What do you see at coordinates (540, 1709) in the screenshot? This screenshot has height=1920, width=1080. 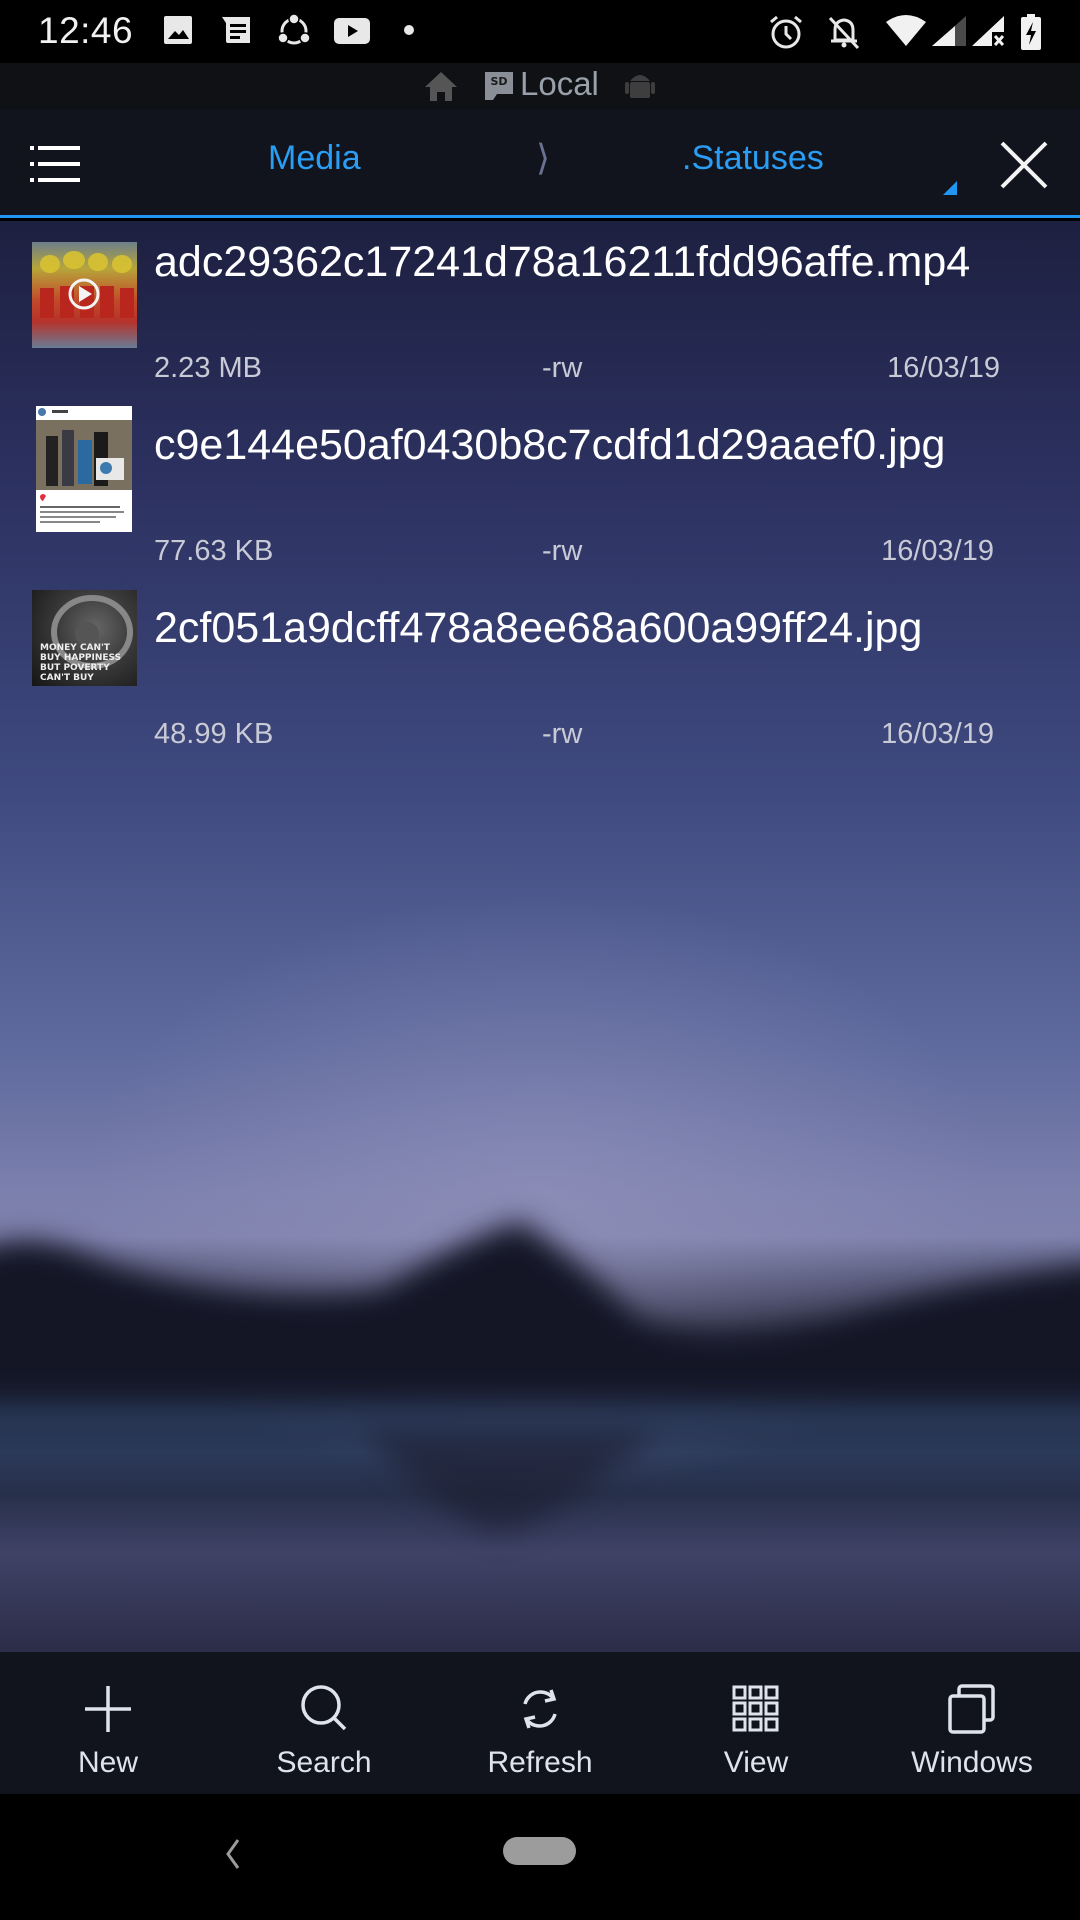 I see `refresh-icon` at bounding box center [540, 1709].